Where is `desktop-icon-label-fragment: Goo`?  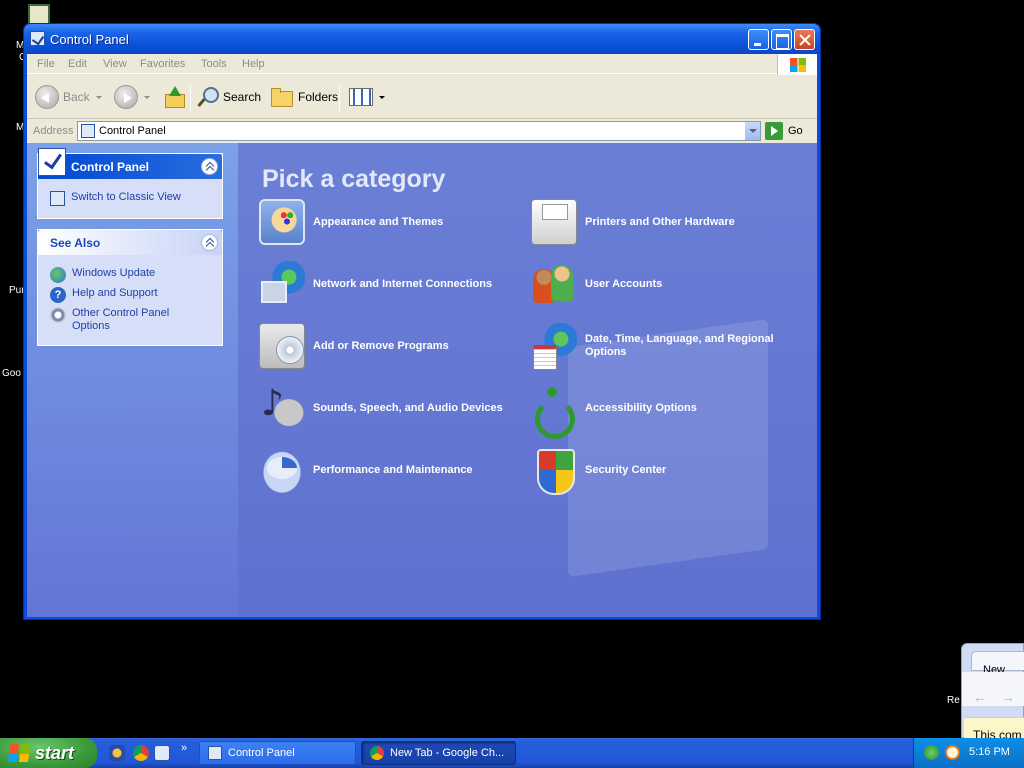
desktop-icon-label-fragment: Goo is located at coordinates (11, 373).